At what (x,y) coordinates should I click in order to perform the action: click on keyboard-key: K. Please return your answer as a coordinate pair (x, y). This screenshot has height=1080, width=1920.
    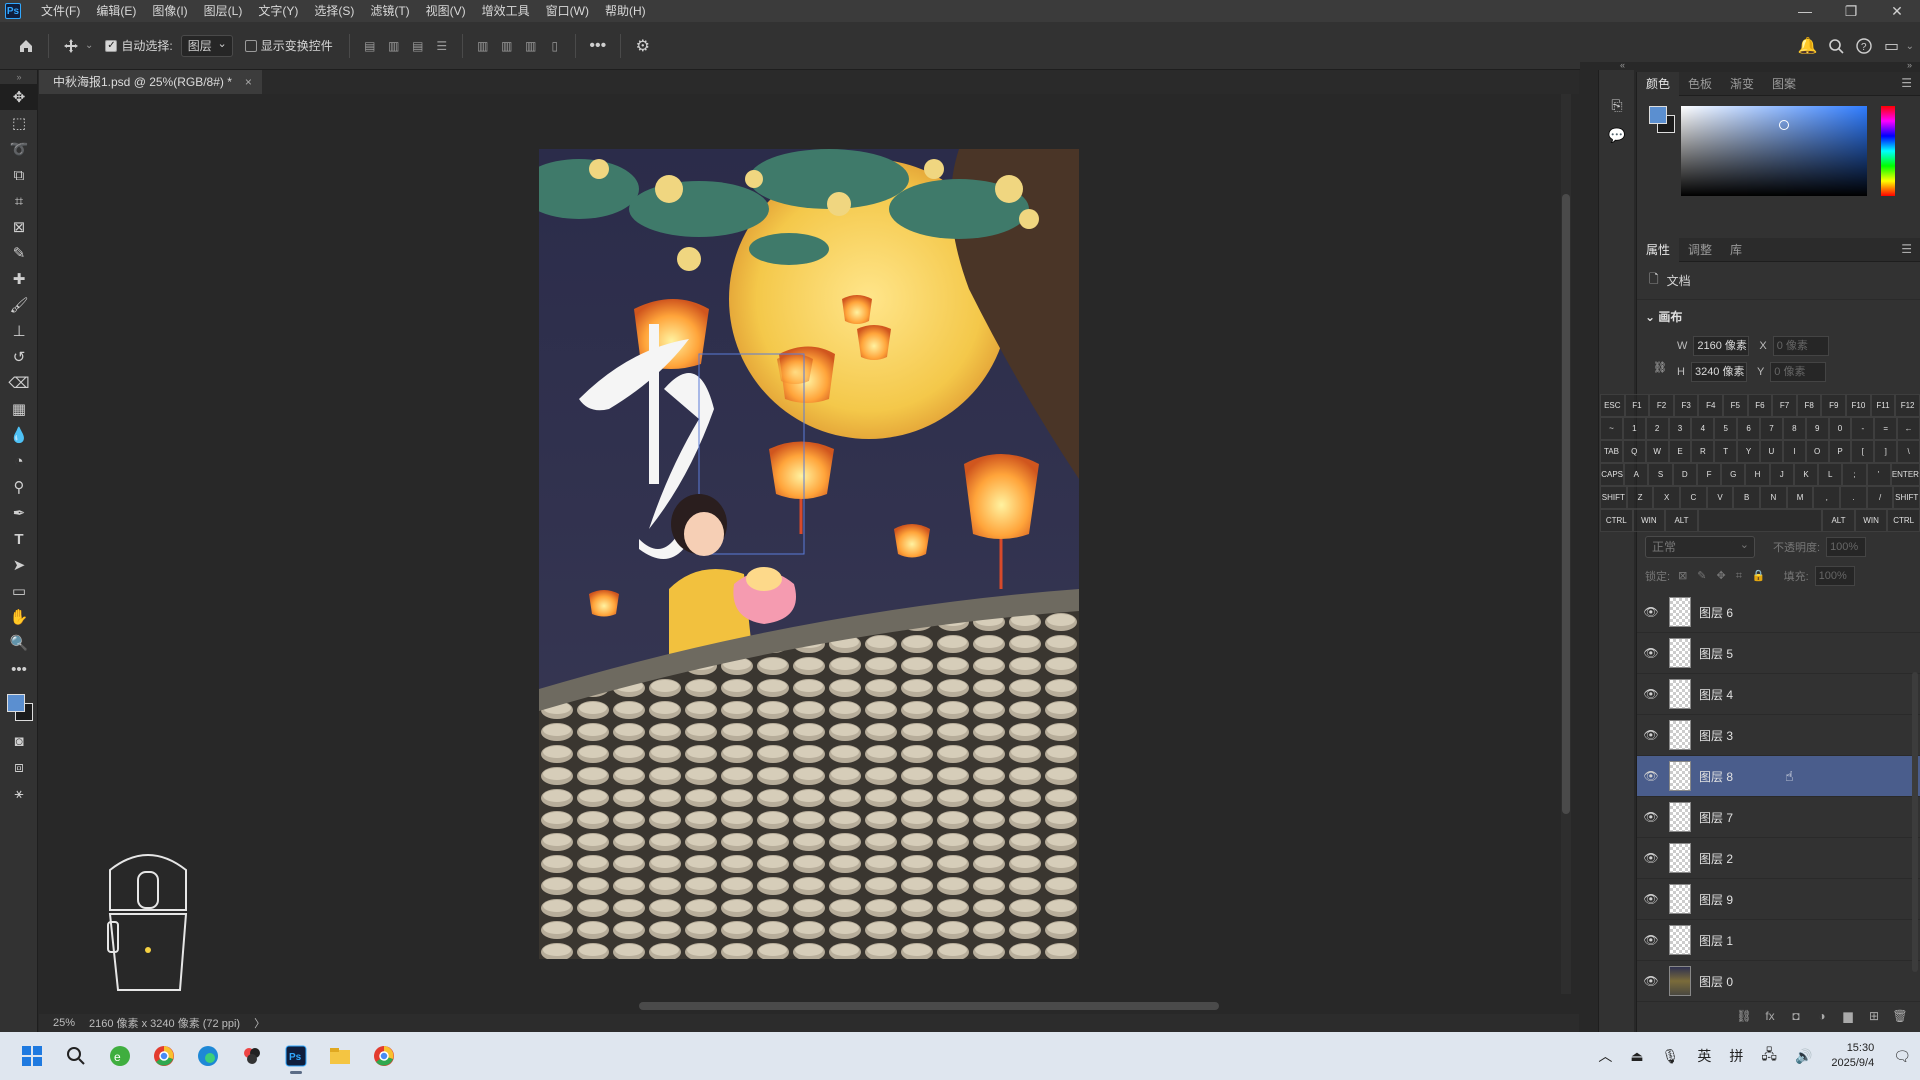
    Looking at the image, I should click on (1806, 474).